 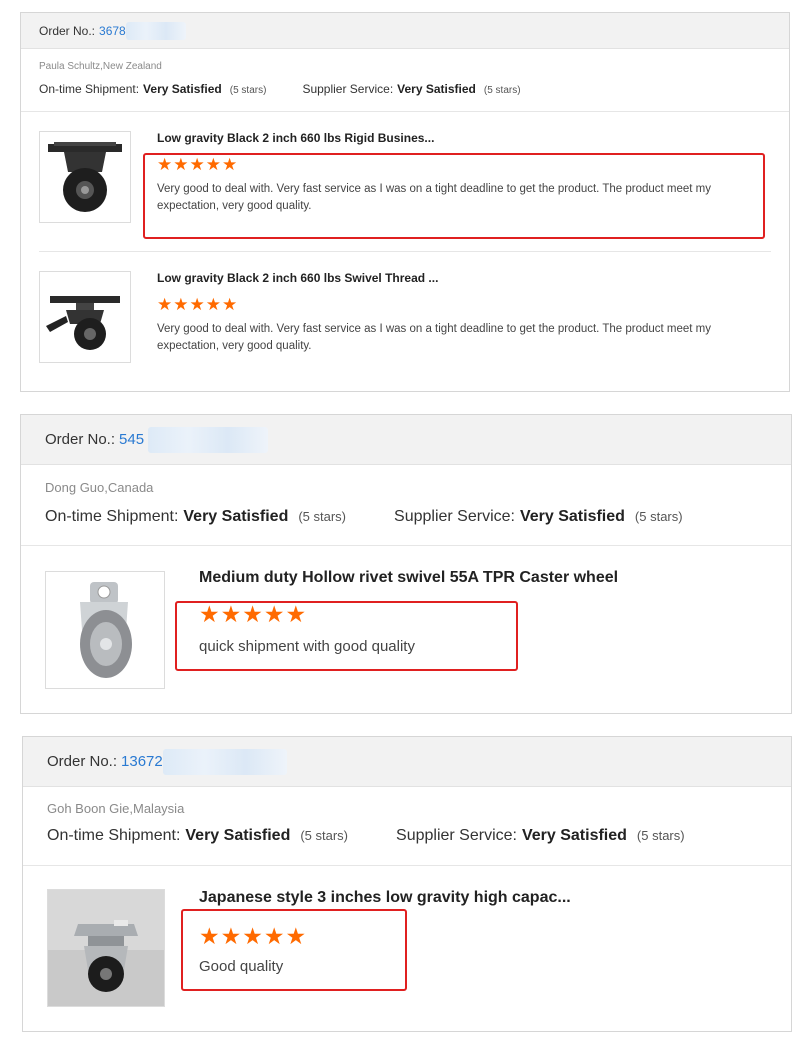 I want to click on buyer-name-country: Paula Schultz,New Zealand, so click(x=100, y=66).